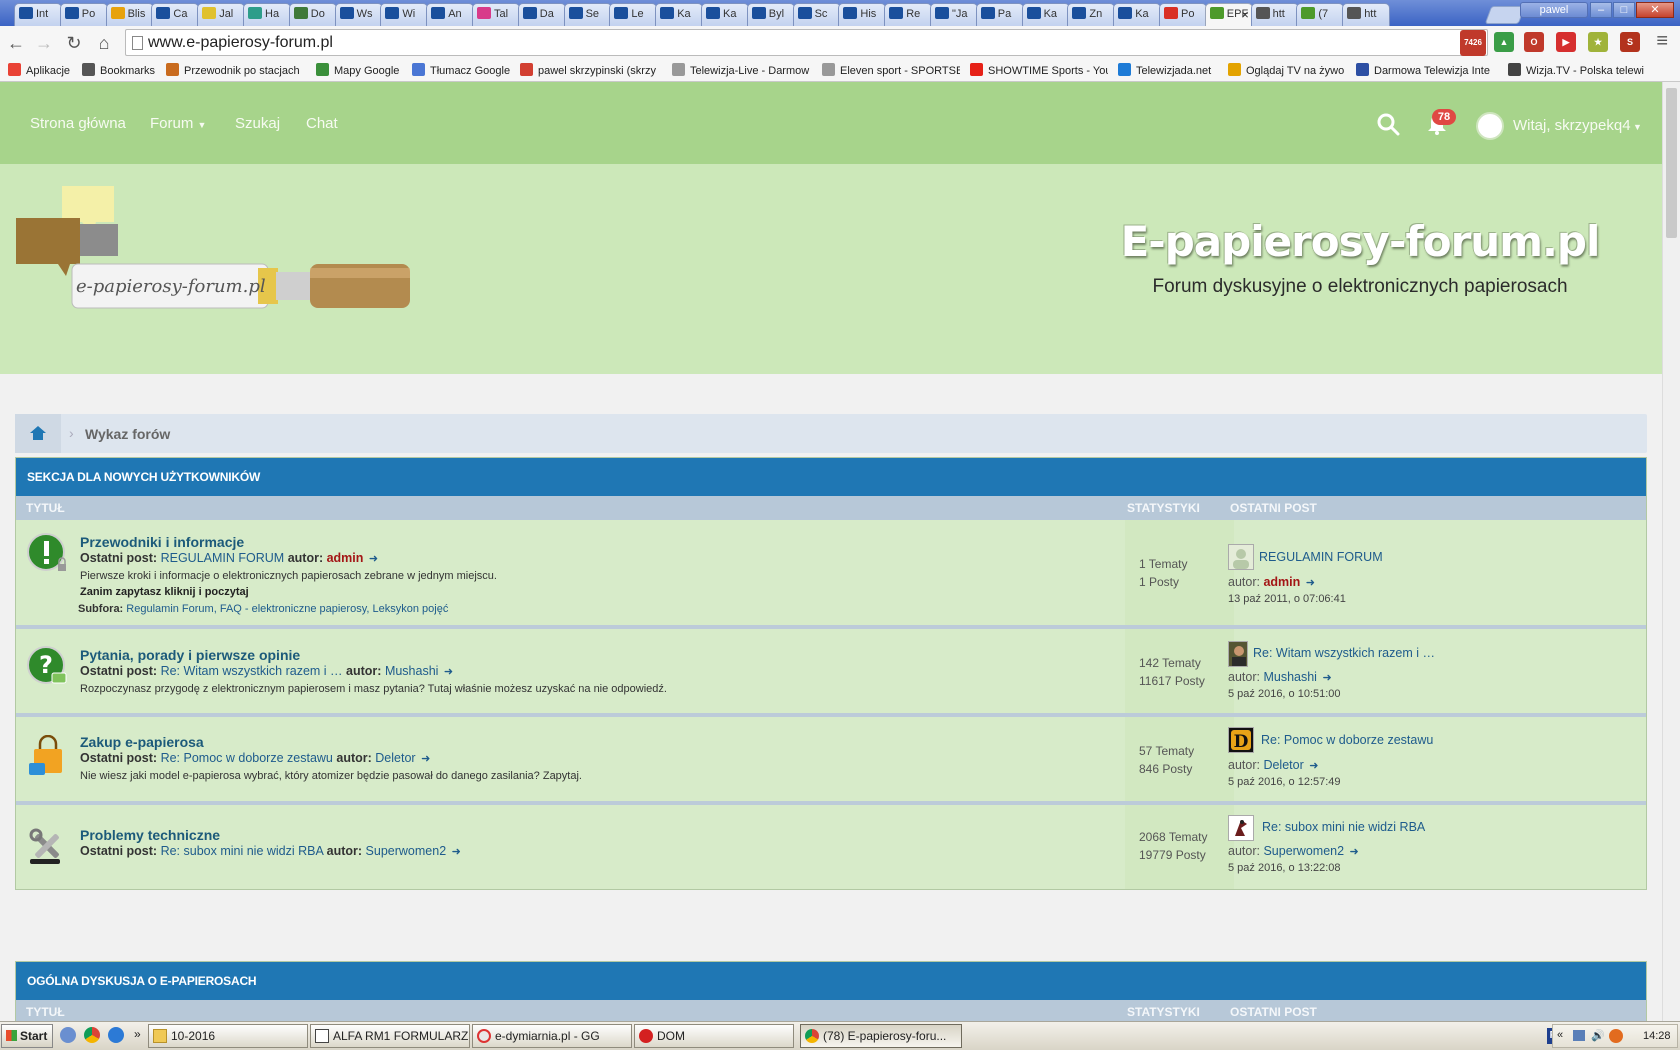  I want to click on show-desktop-icon, so click(68, 1035).